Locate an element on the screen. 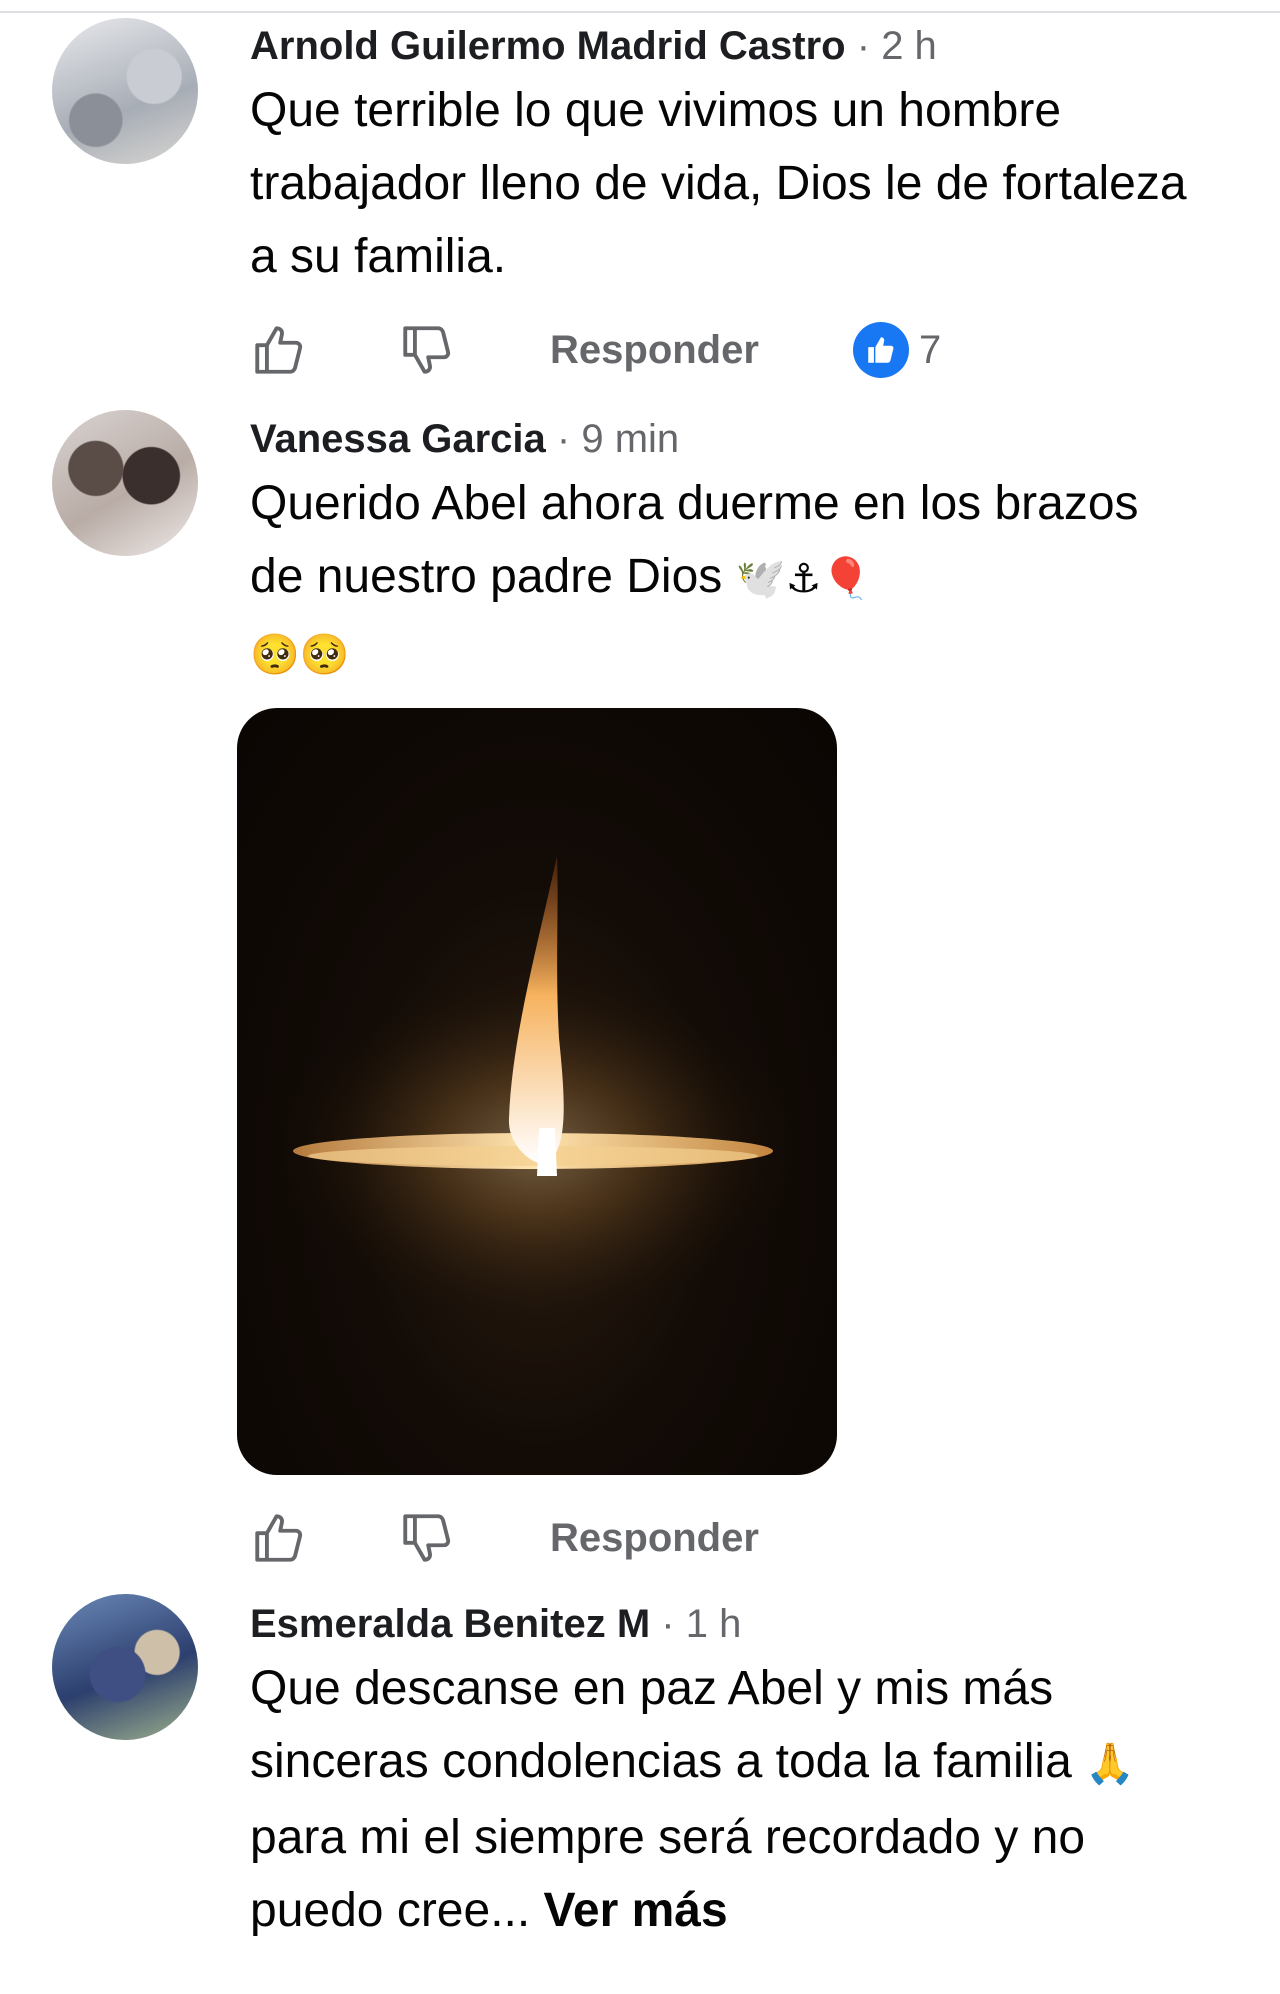 This screenshot has width=1280, height=1994. comment-meta: Esmeralda Benitez M · 1 h is located at coordinates (720, 1624).